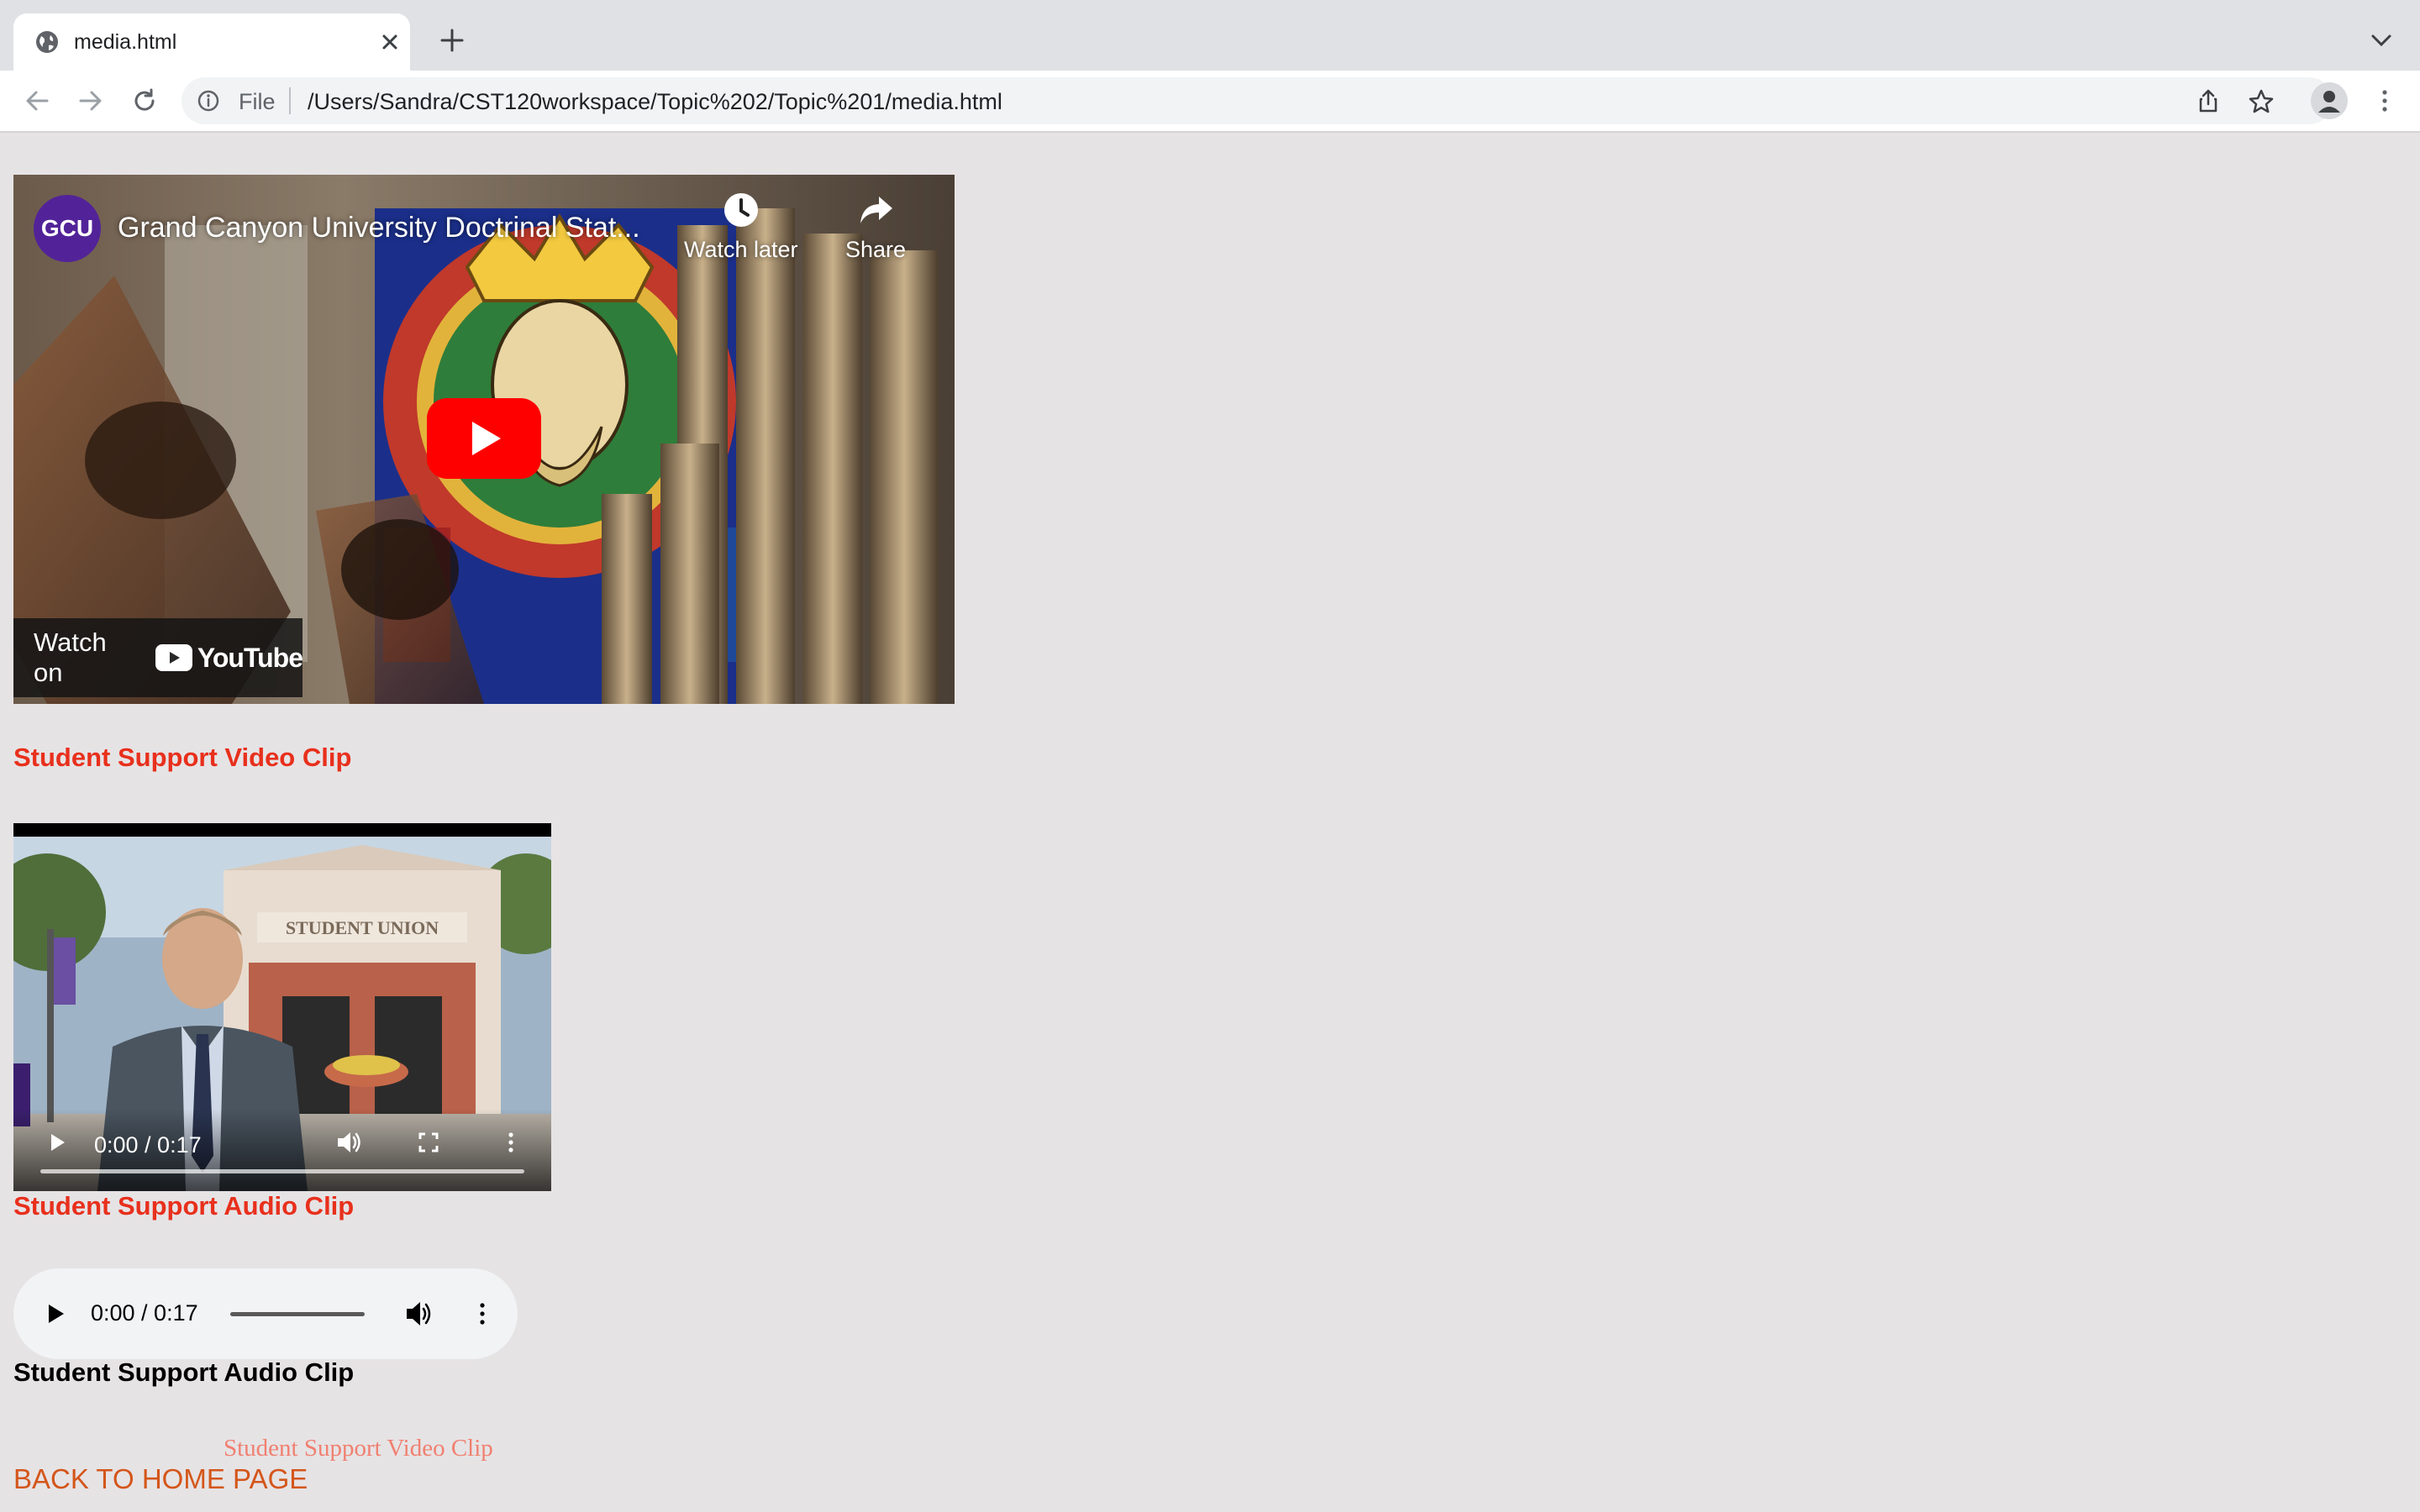 This screenshot has height=1512, width=2420. Describe the element at coordinates (741, 227) in the screenshot. I see `watch-later-button: Watch later` at that location.